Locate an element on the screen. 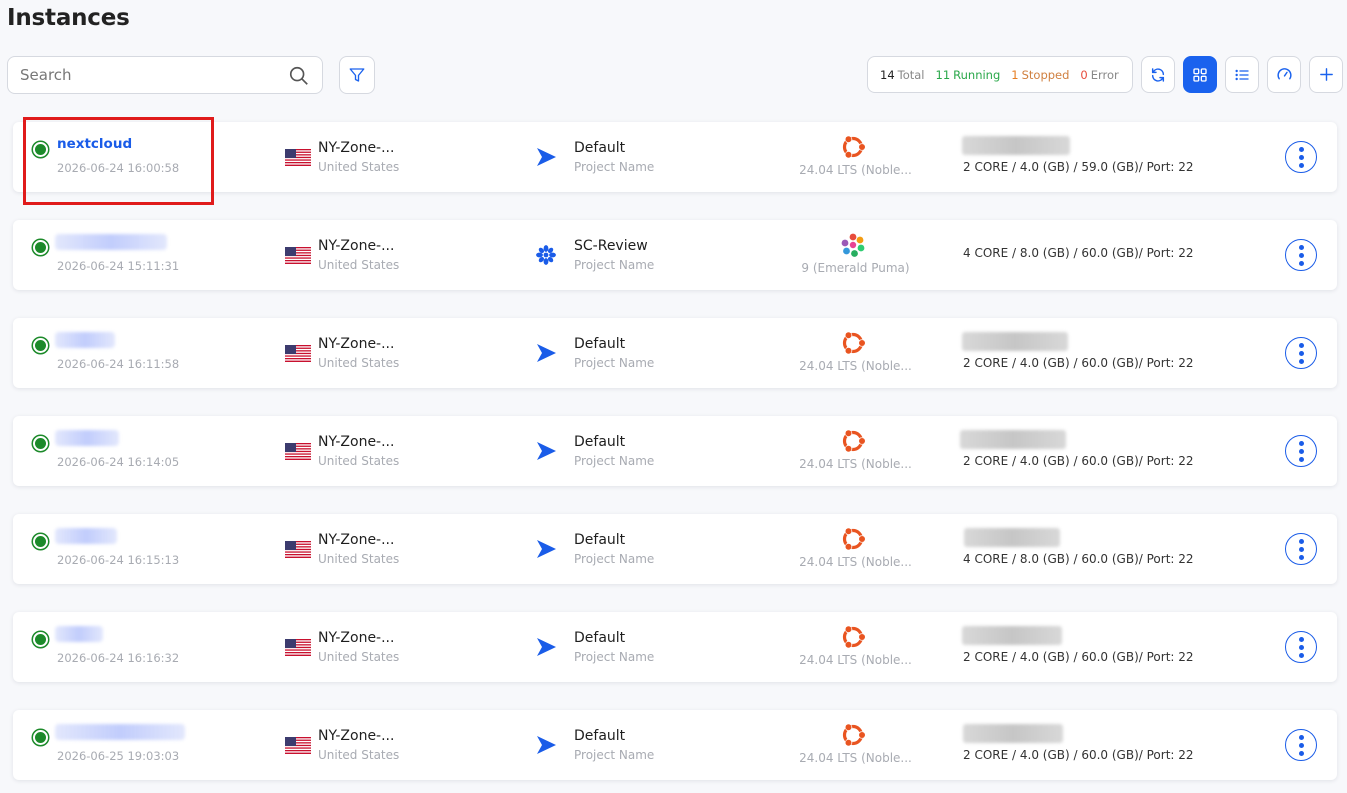 This screenshot has width=1347, height=793. search-box is located at coordinates (165, 75).